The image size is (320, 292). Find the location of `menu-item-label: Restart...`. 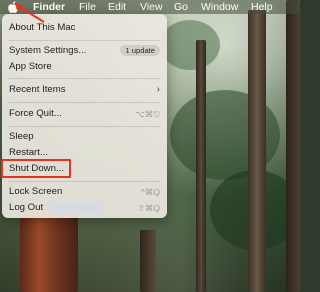

menu-item-label: Restart... is located at coordinates (28, 152).